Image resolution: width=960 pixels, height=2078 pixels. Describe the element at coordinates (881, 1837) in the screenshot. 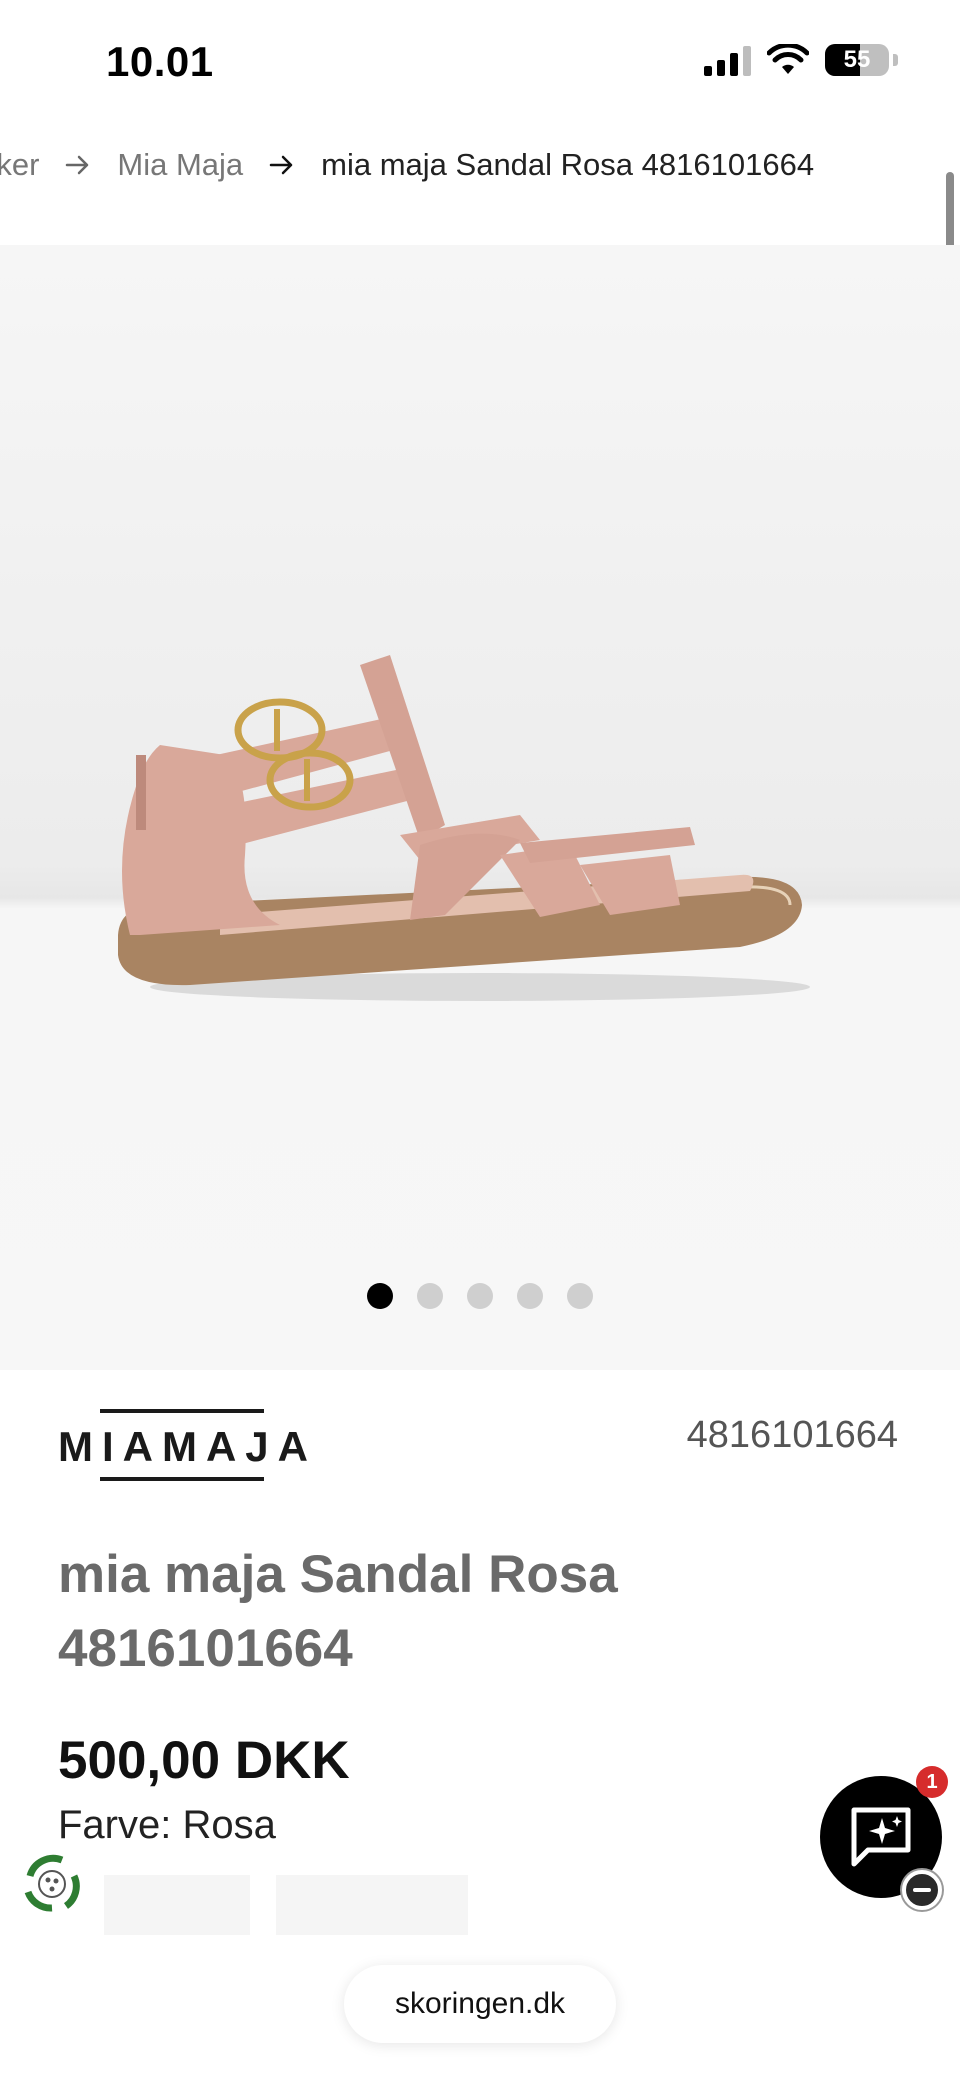

I see `chat-sparkle-icon` at that location.